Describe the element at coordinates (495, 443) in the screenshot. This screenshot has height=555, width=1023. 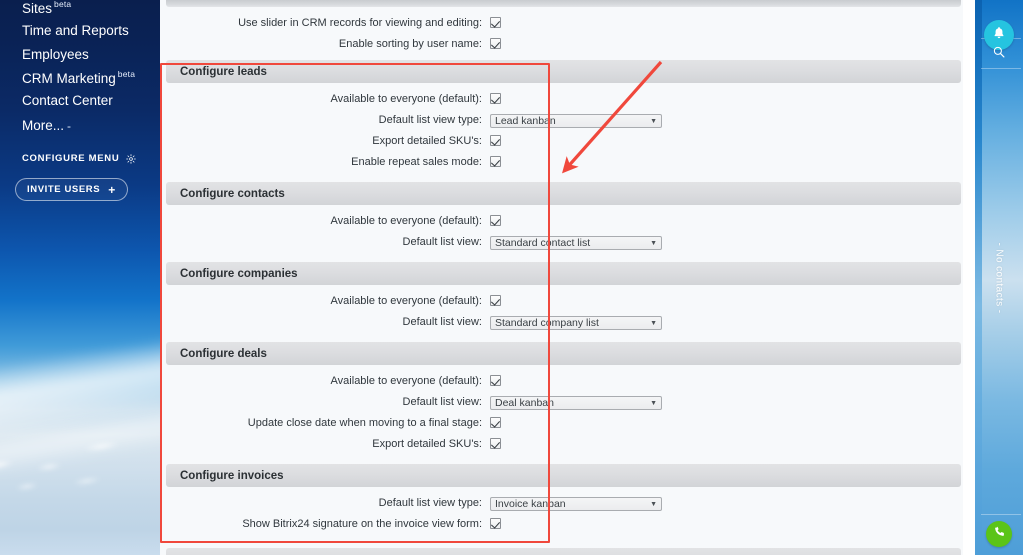
I see `deals-export-sku-checkbox` at that location.